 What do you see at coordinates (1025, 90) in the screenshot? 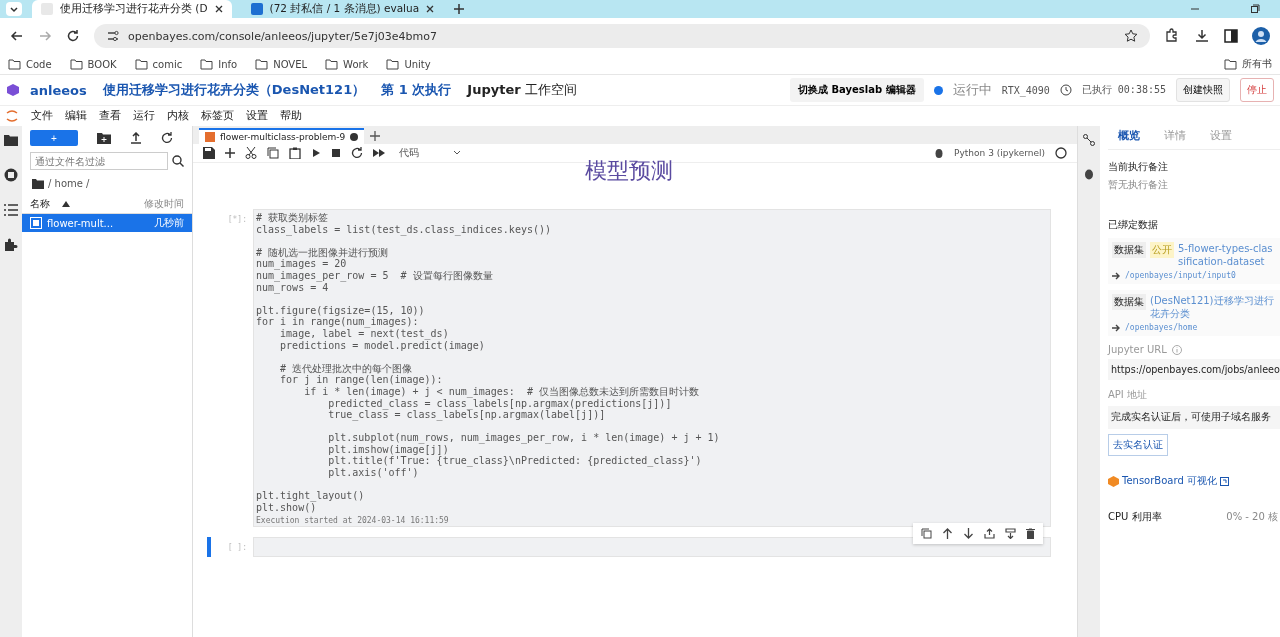
I see `gpu-label: RTX_4090` at bounding box center [1025, 90].